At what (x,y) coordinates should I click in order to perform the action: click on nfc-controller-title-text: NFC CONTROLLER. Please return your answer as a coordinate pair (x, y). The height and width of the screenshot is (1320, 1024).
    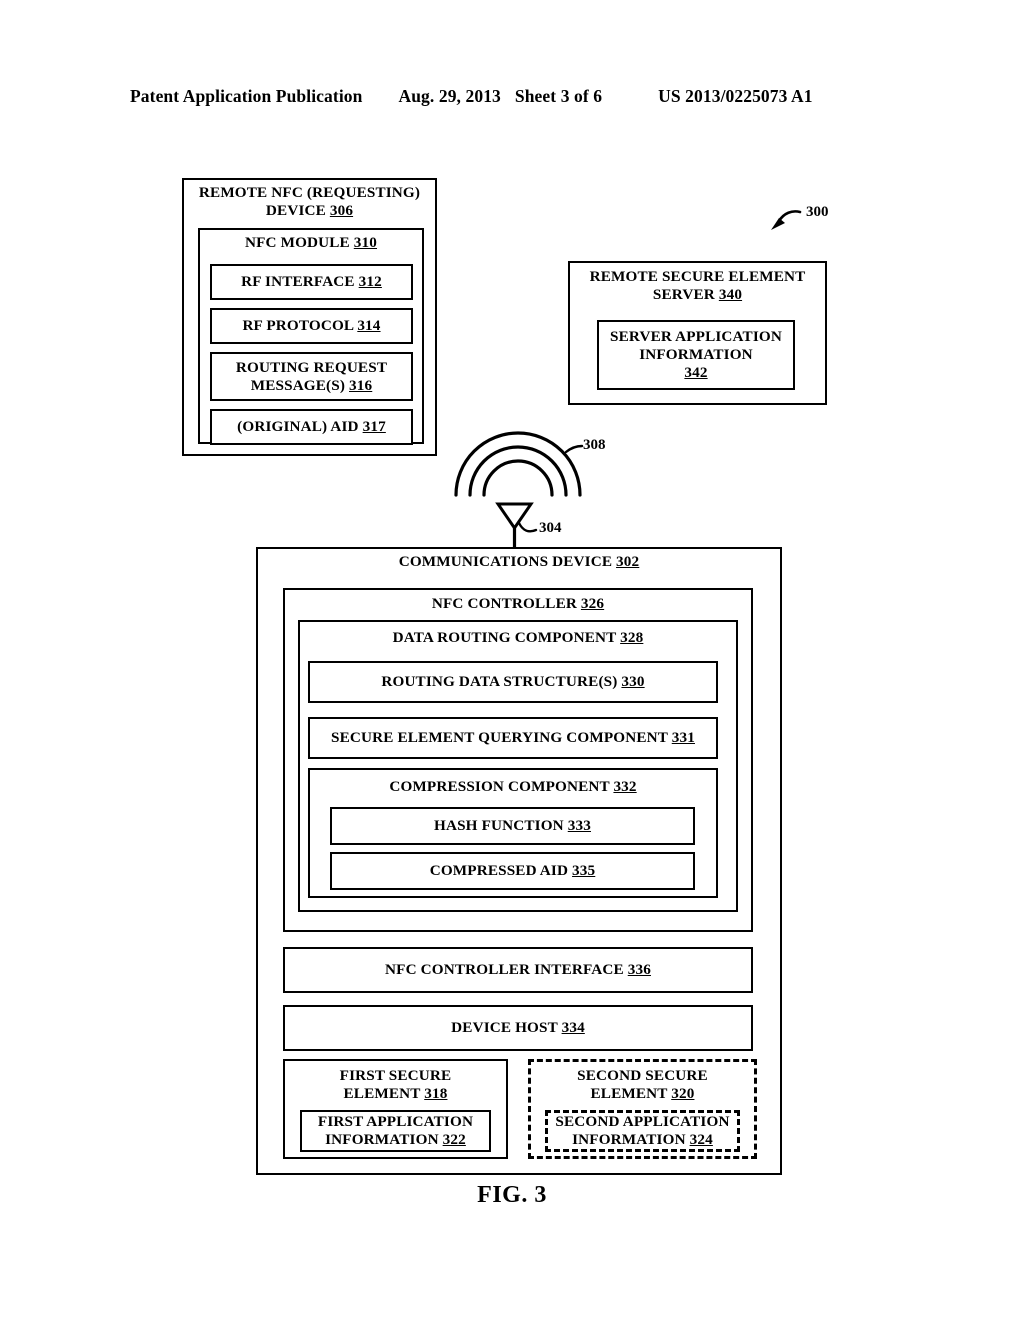
    Looking at the image, I should click on (506, 603).